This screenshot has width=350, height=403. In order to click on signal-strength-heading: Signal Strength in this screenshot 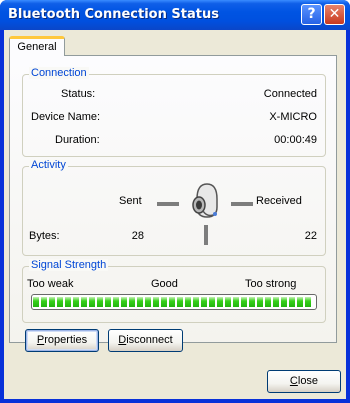, I will do `click(69, 265)`.